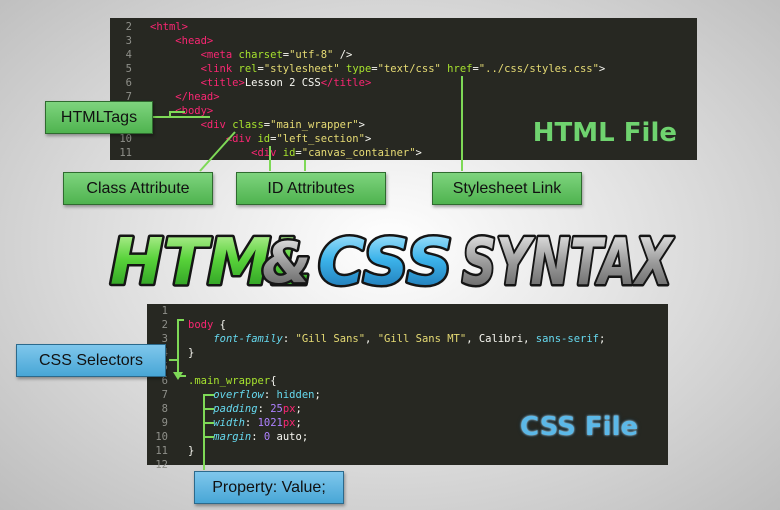  What do you see at coordinates (99, 117) in the screenshot?
I see `html-tags-callout: HTMLTags` at bounding box center [99, 117].